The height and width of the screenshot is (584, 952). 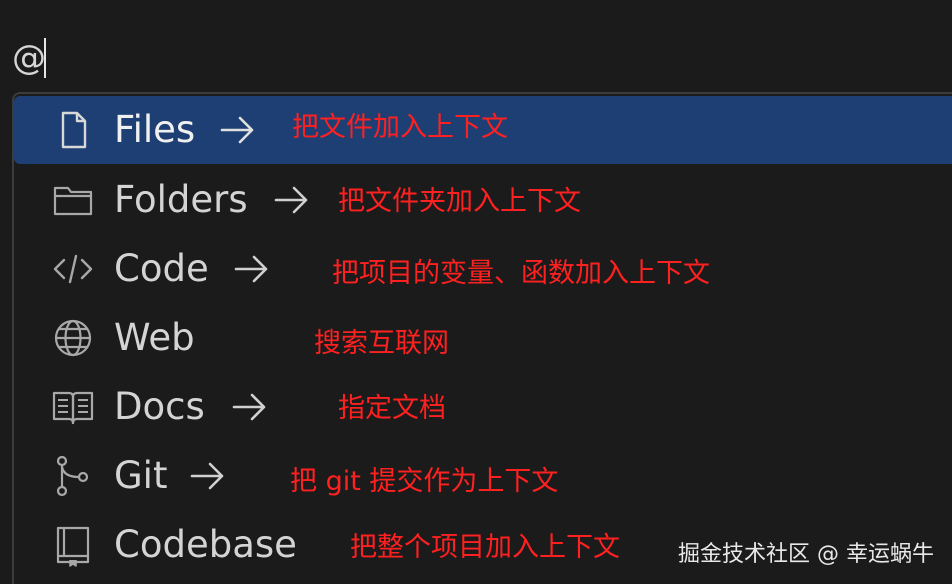 I want to click on annotation-folders: 把文件夹加入上下文, so click(x=459, y=201).